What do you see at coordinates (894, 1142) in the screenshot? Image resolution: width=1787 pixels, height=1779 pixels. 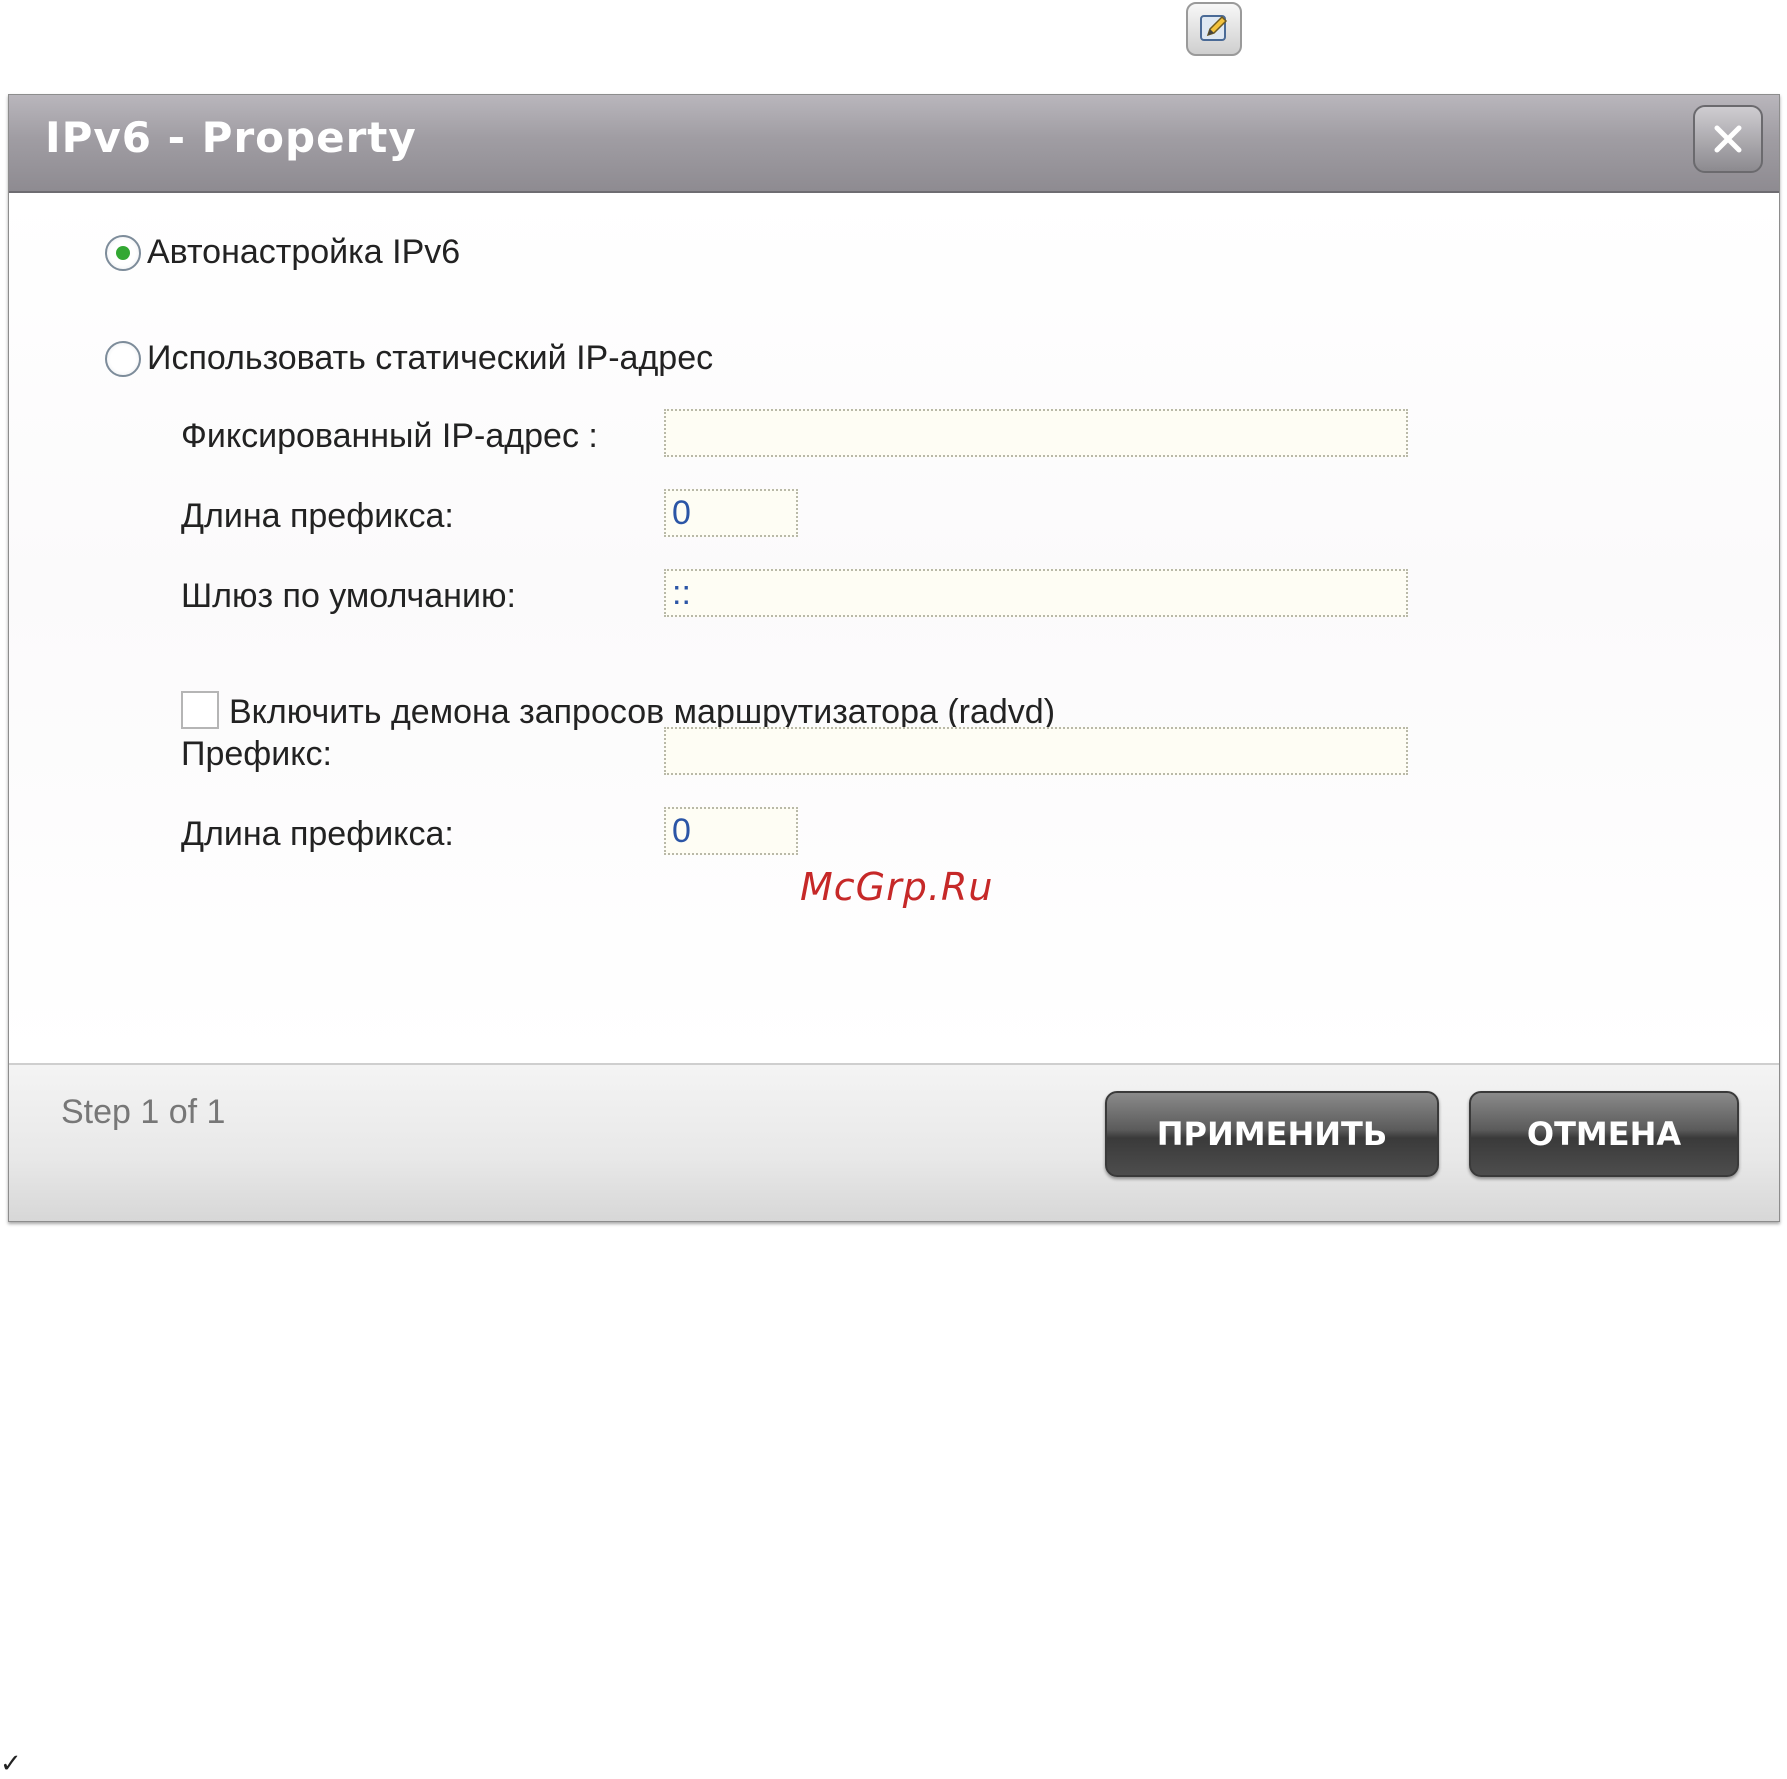 I see `dialog-footer: Step 1 of 1 ПРИМЕНИТЬ ОТМЕНА` at bounding box center [894, 1142].